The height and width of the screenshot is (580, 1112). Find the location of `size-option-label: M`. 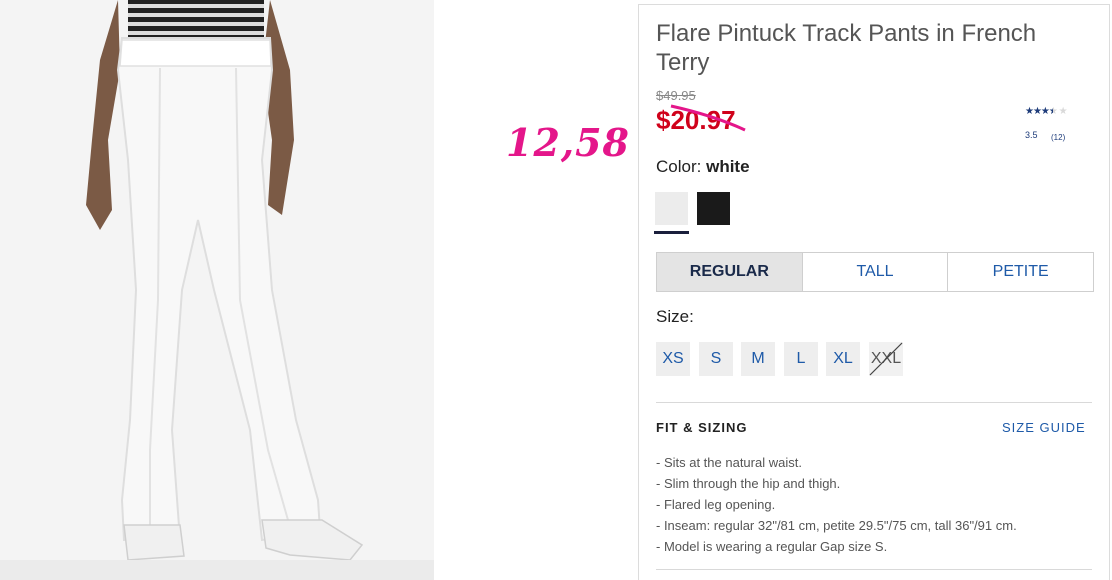

size-option-label: M is located at coordinates (758, 358).